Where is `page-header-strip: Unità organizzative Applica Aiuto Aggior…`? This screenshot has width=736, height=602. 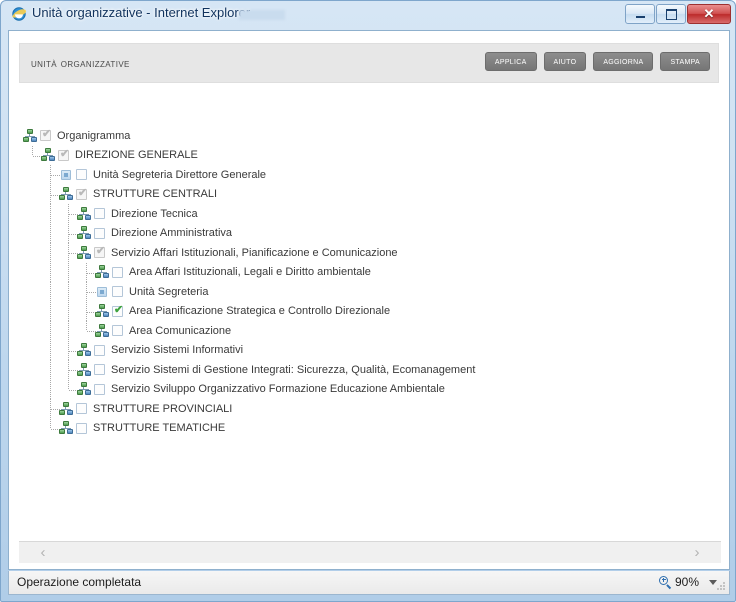
page-header-strip: Unità organizzative Applica Aiuto Aggior… is located at coordinates (369, 63).